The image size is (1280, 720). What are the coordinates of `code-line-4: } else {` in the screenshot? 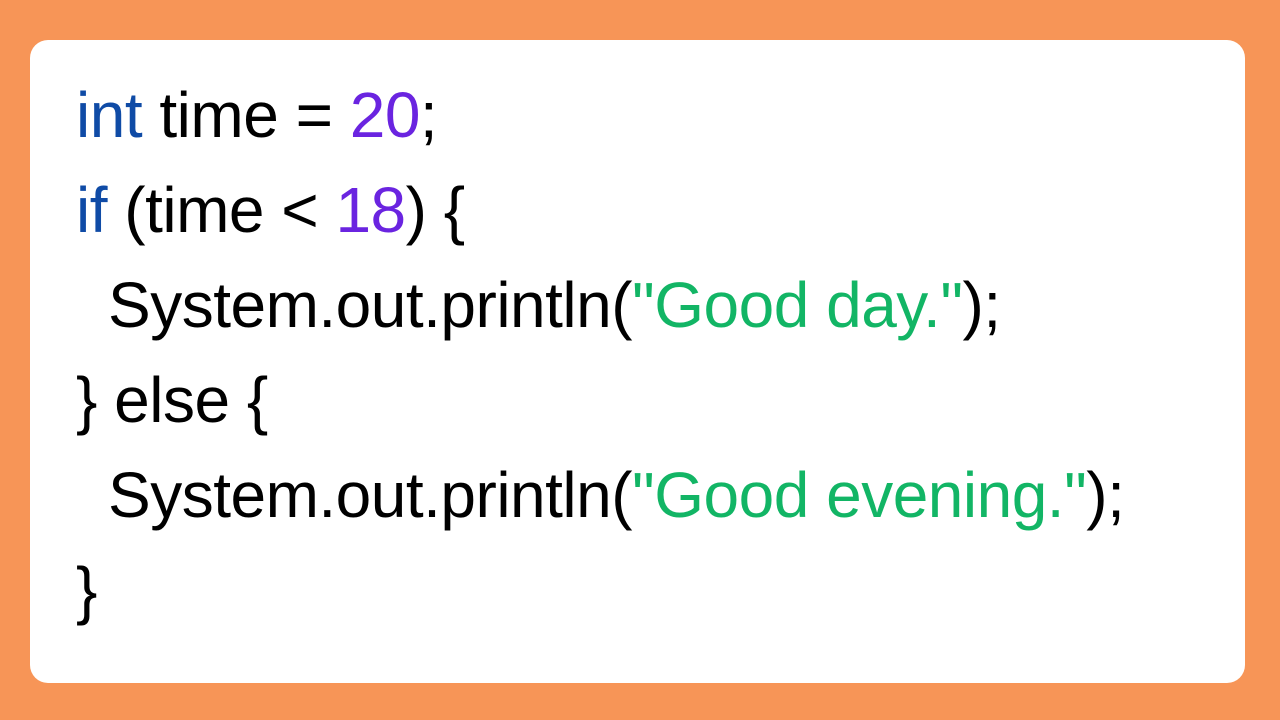 It's located at (600, 400).